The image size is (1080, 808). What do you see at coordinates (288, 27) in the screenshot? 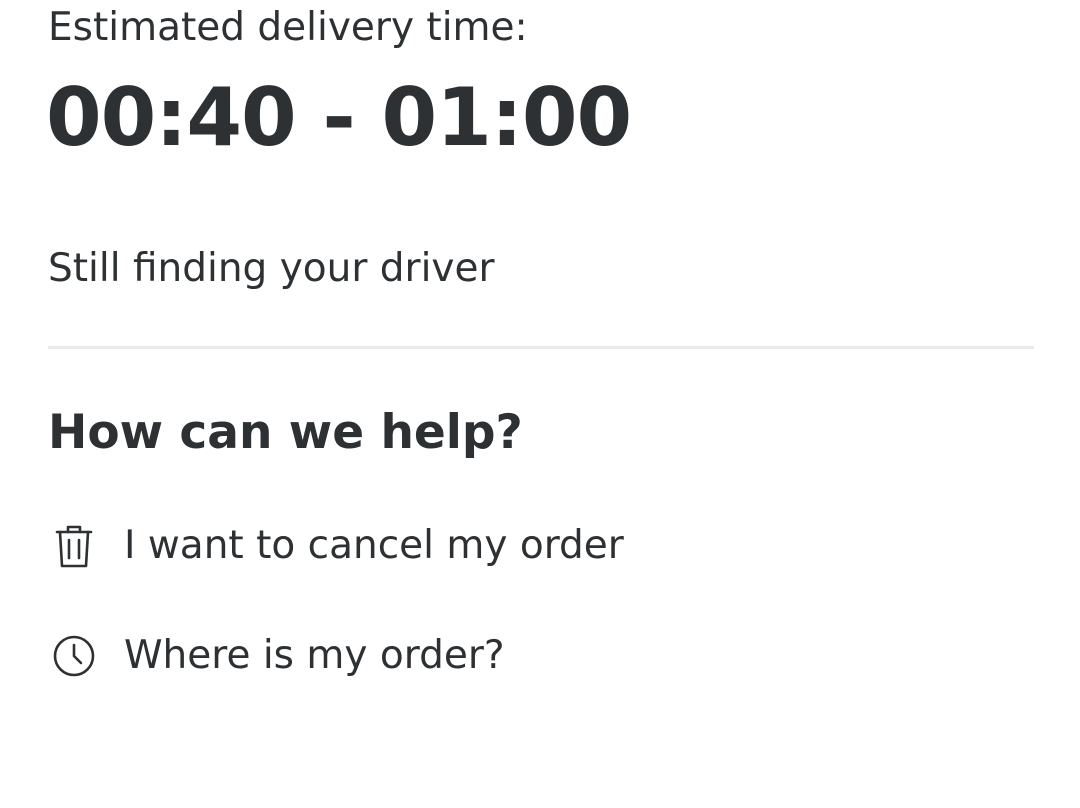
I see `estimated-delivery-label: Estimated delivery time:` at bounding box center [288, 27].